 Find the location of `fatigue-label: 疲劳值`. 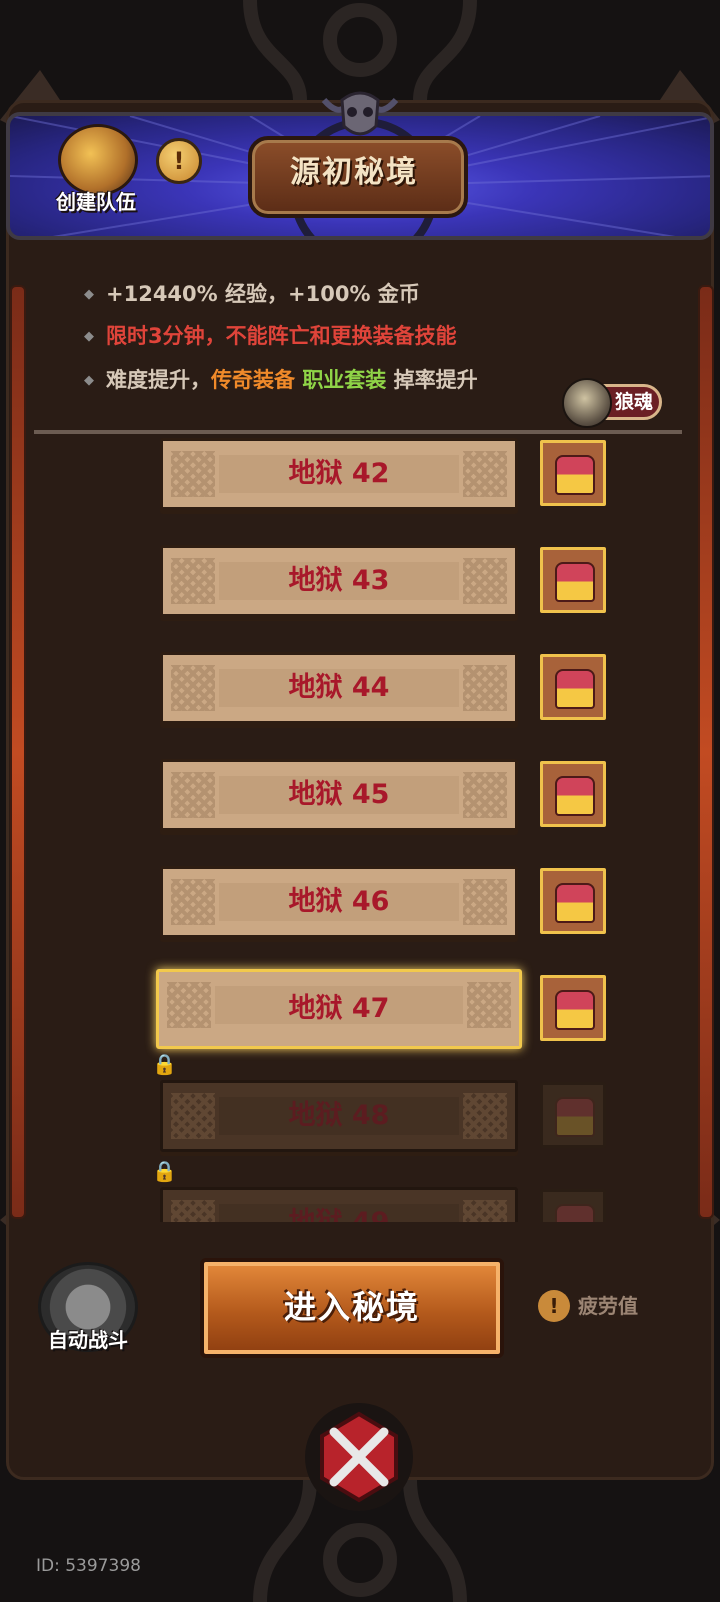

fatigue-label: 疲劳值 is located at coordinates (608, 1306).